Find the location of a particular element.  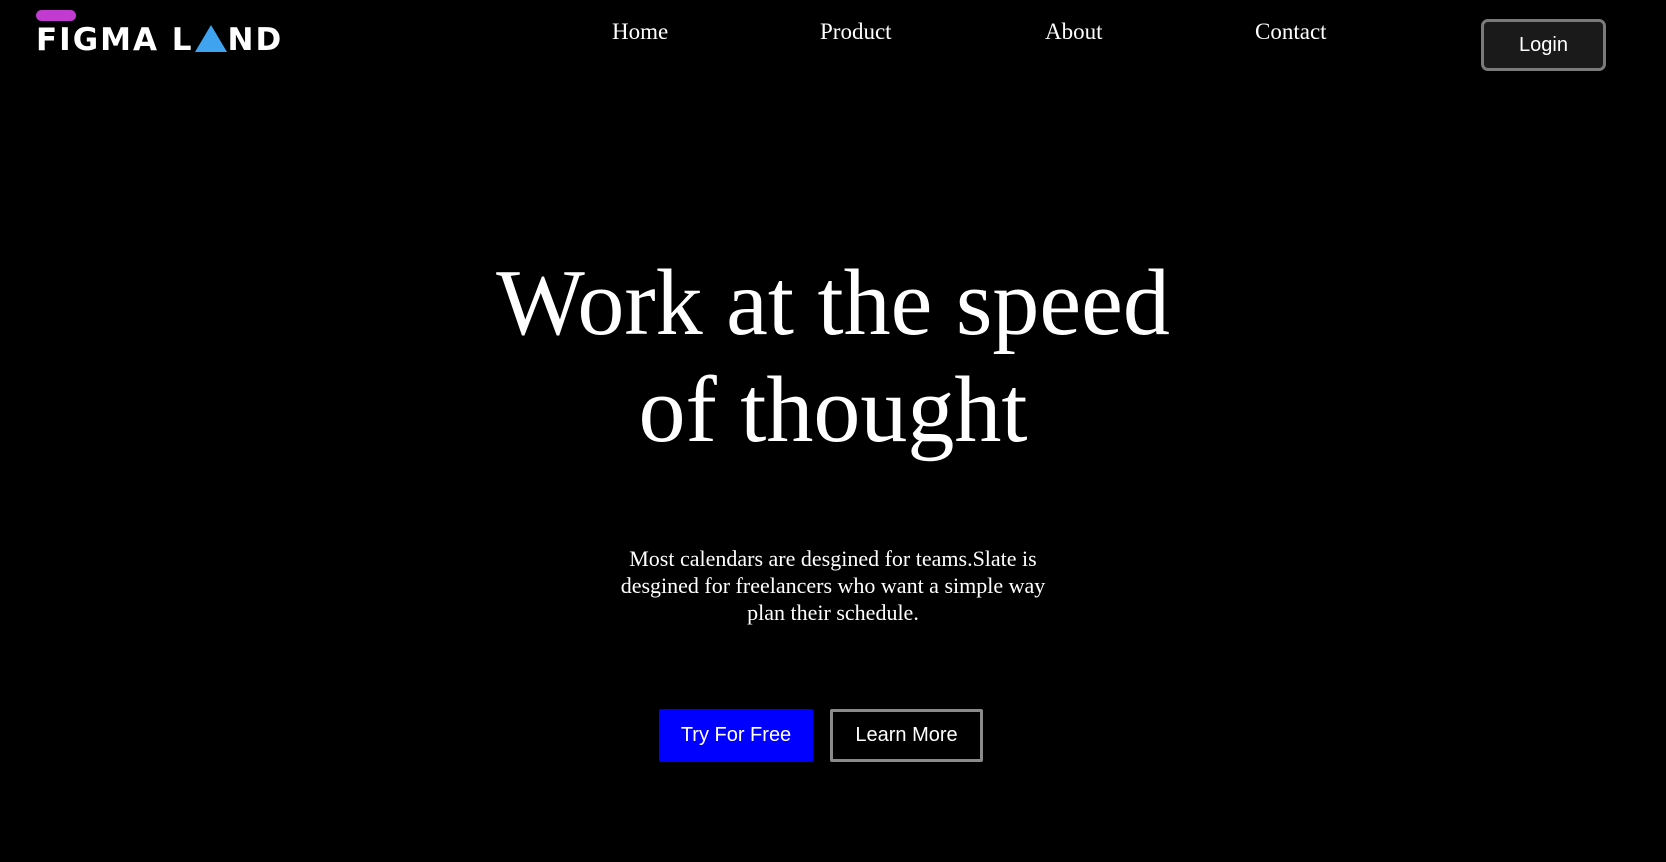

nav-item-contact: Contact is located at coordinates (1291, 32).